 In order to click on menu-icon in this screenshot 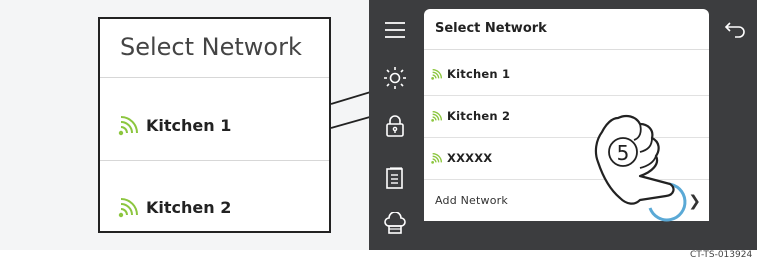, I will do `click(395, 30)`.